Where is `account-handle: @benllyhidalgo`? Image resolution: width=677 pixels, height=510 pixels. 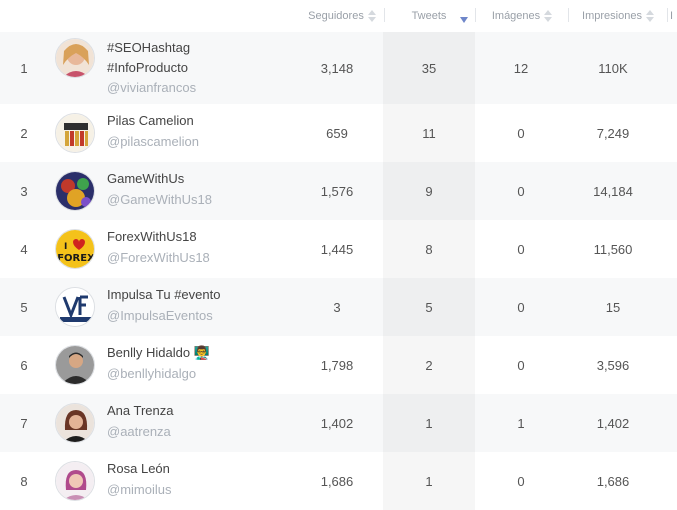
account-handle: @benllyhidalgo is located at coordinates (151, 373).